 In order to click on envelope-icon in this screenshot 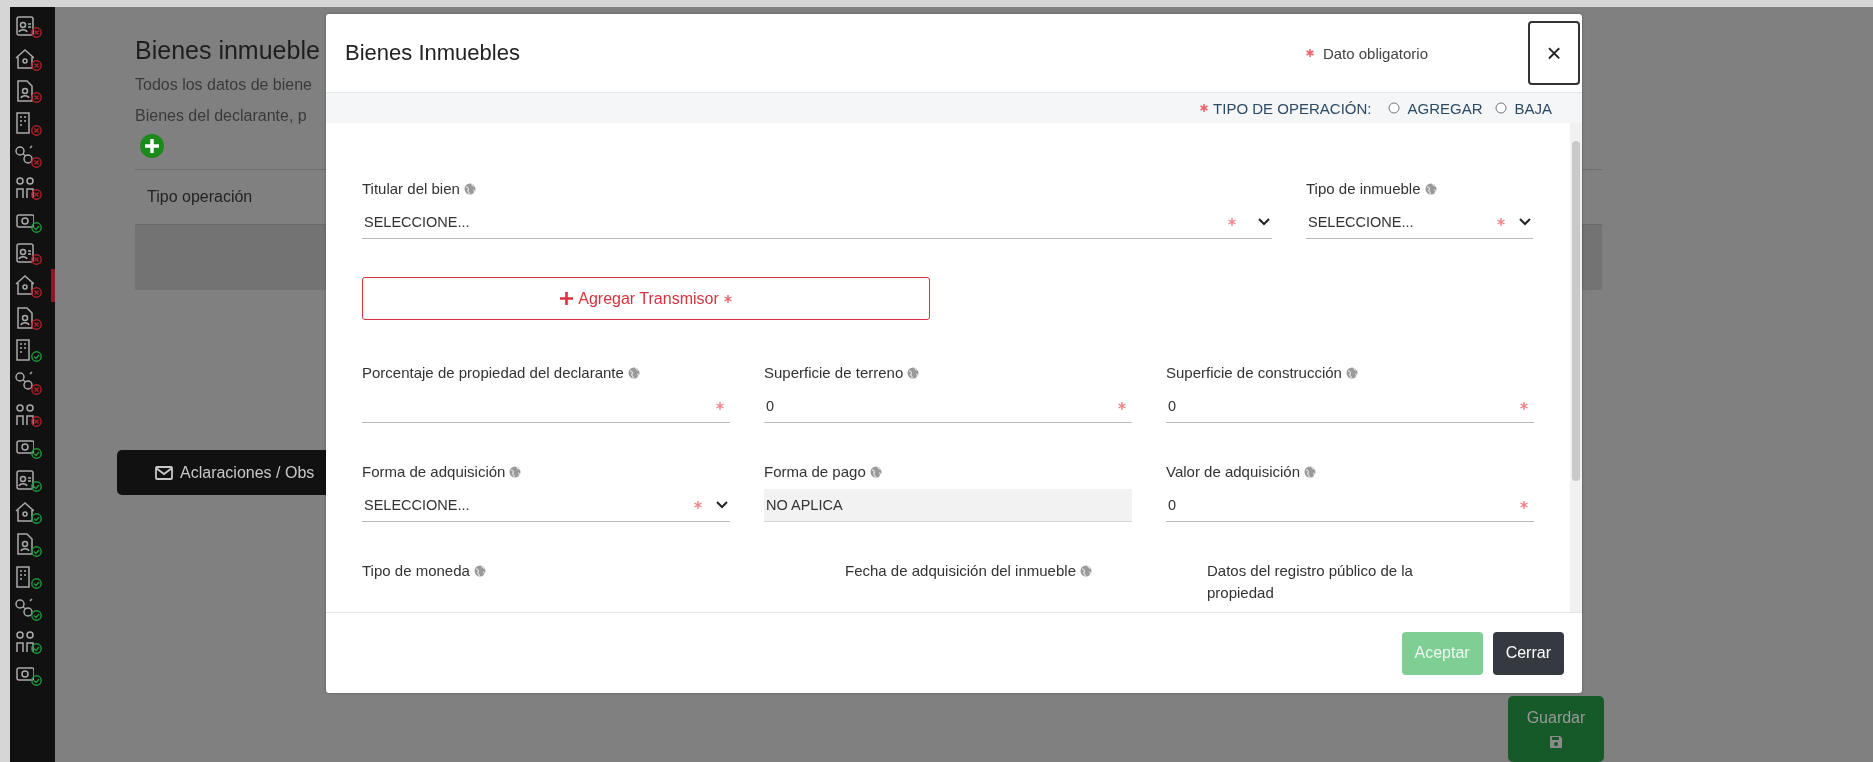, I will do `click(164, 472)`.